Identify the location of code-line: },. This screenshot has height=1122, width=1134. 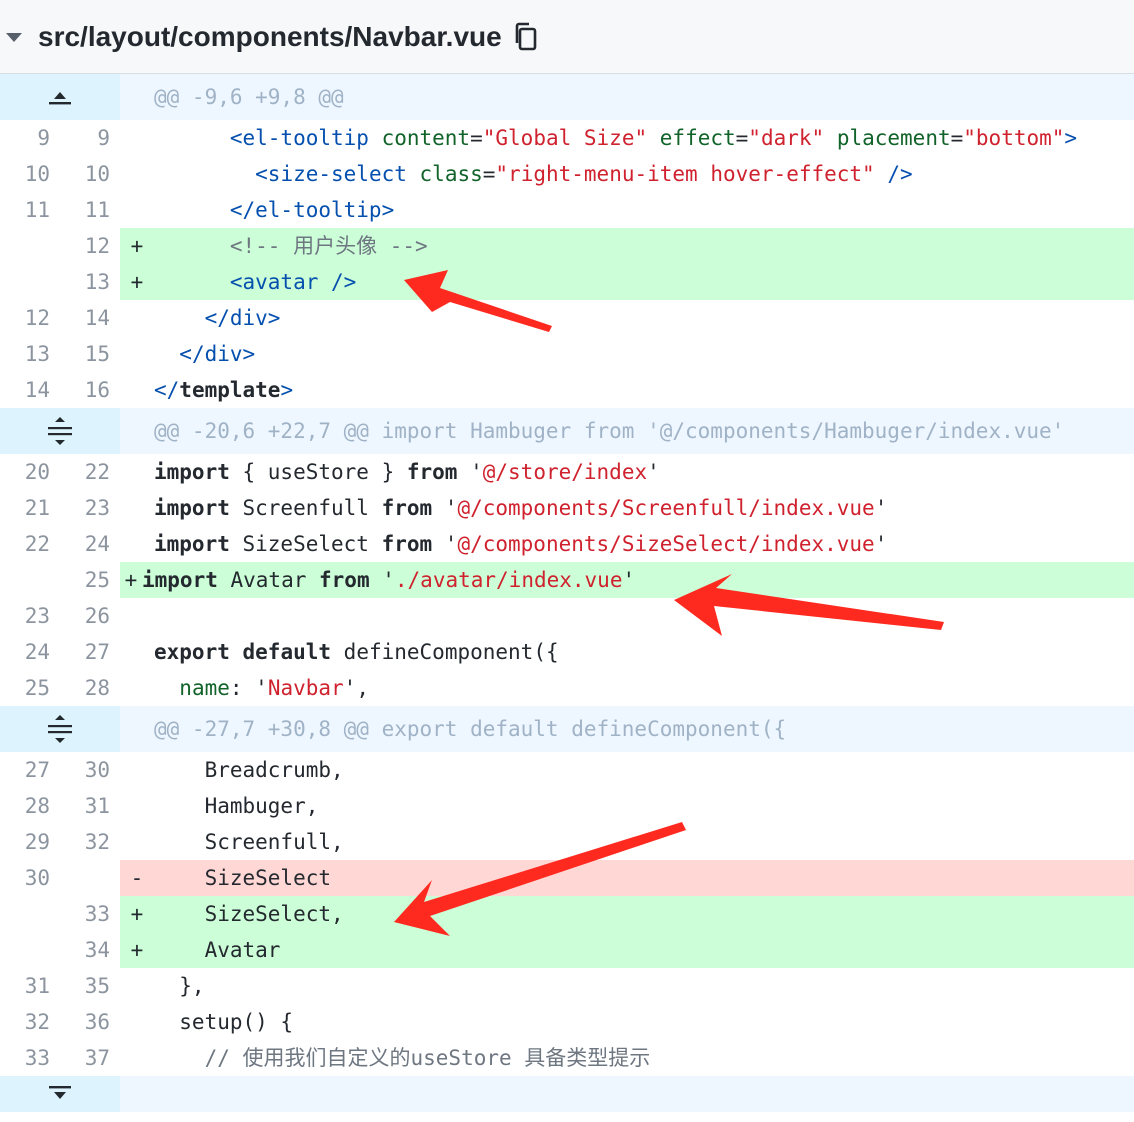
(179, 986).